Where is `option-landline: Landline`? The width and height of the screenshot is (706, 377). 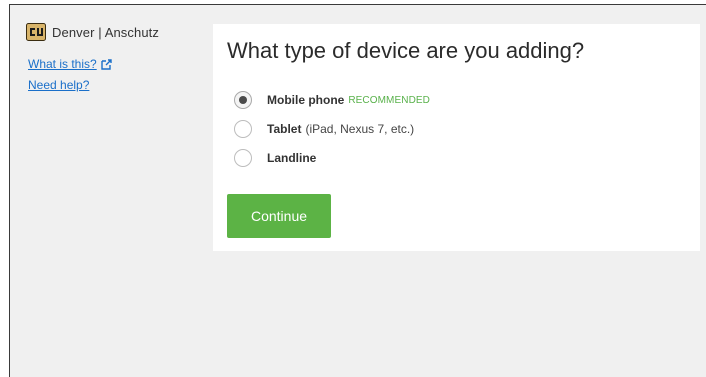 option-landline: Landline is located at coordinates (275, 158).